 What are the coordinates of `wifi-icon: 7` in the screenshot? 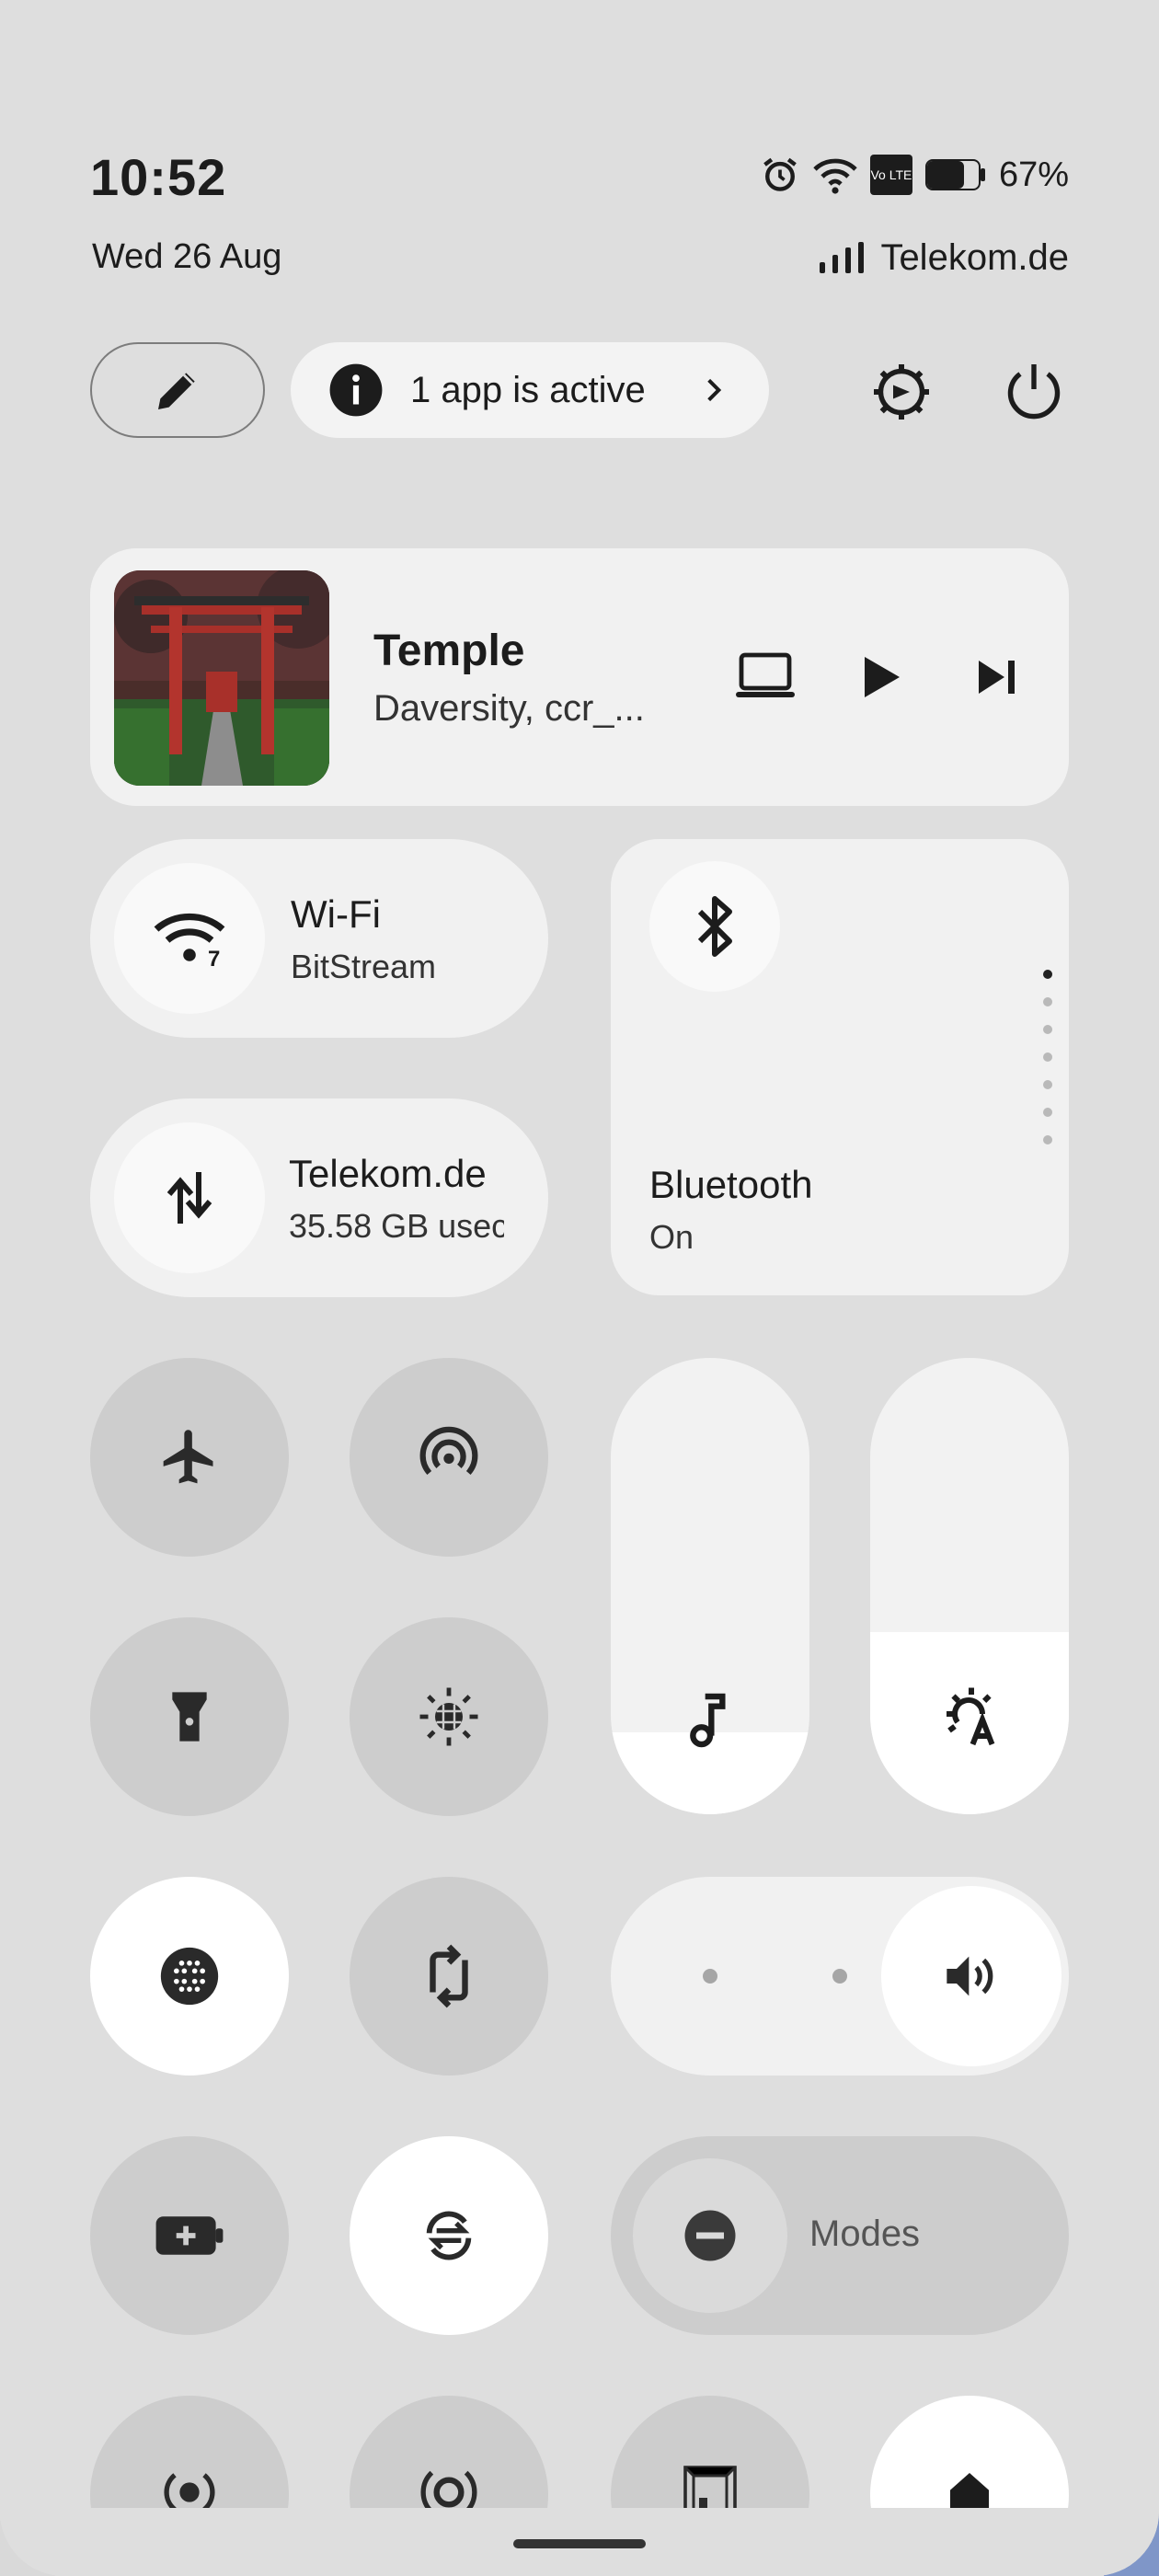 It's located at (189, 940).